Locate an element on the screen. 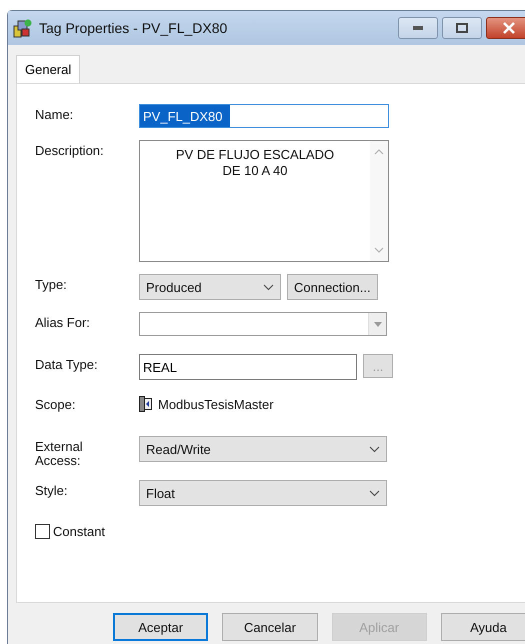 This screenshot has width=525, height=644. minimize-icon is located at coordinates (418, 28).